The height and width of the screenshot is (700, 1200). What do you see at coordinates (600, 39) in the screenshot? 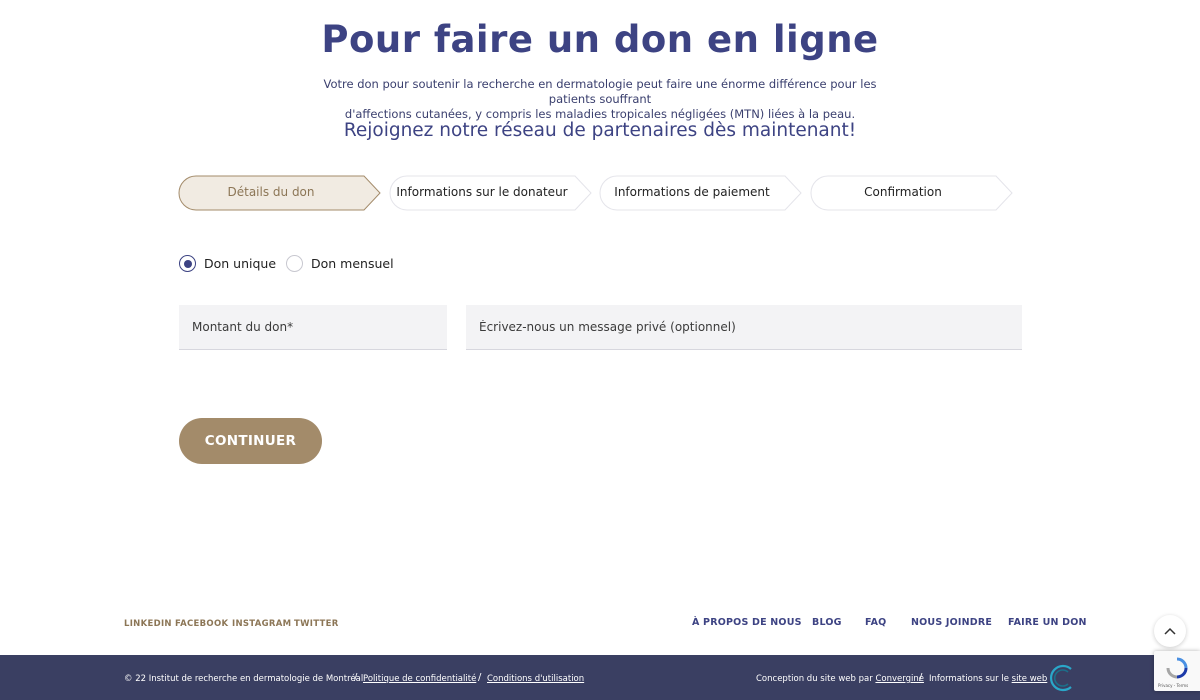
I see `page-title: Pour faire un don en ligne` at bounding box center [600, 39].